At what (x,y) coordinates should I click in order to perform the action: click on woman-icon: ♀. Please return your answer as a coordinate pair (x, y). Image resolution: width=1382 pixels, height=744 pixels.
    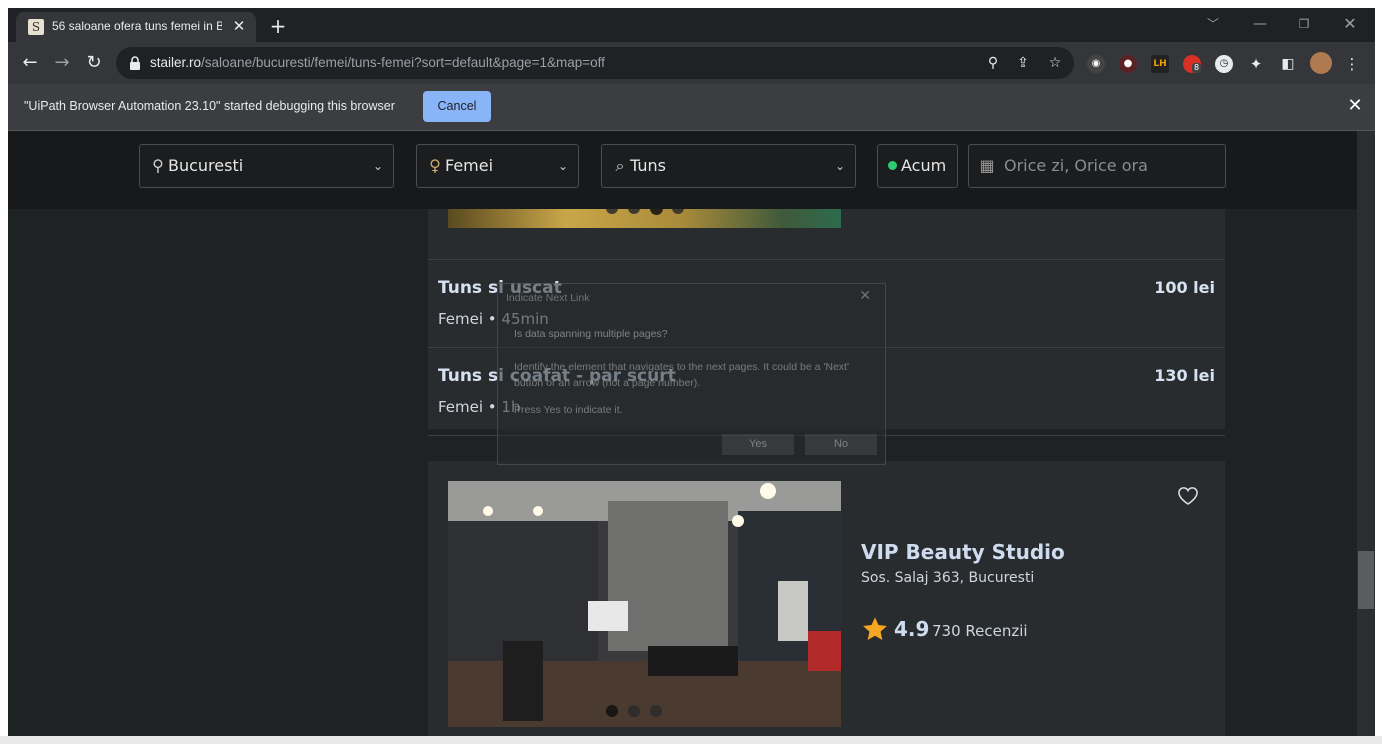
    Looking at the image, I should click on (435, 165).